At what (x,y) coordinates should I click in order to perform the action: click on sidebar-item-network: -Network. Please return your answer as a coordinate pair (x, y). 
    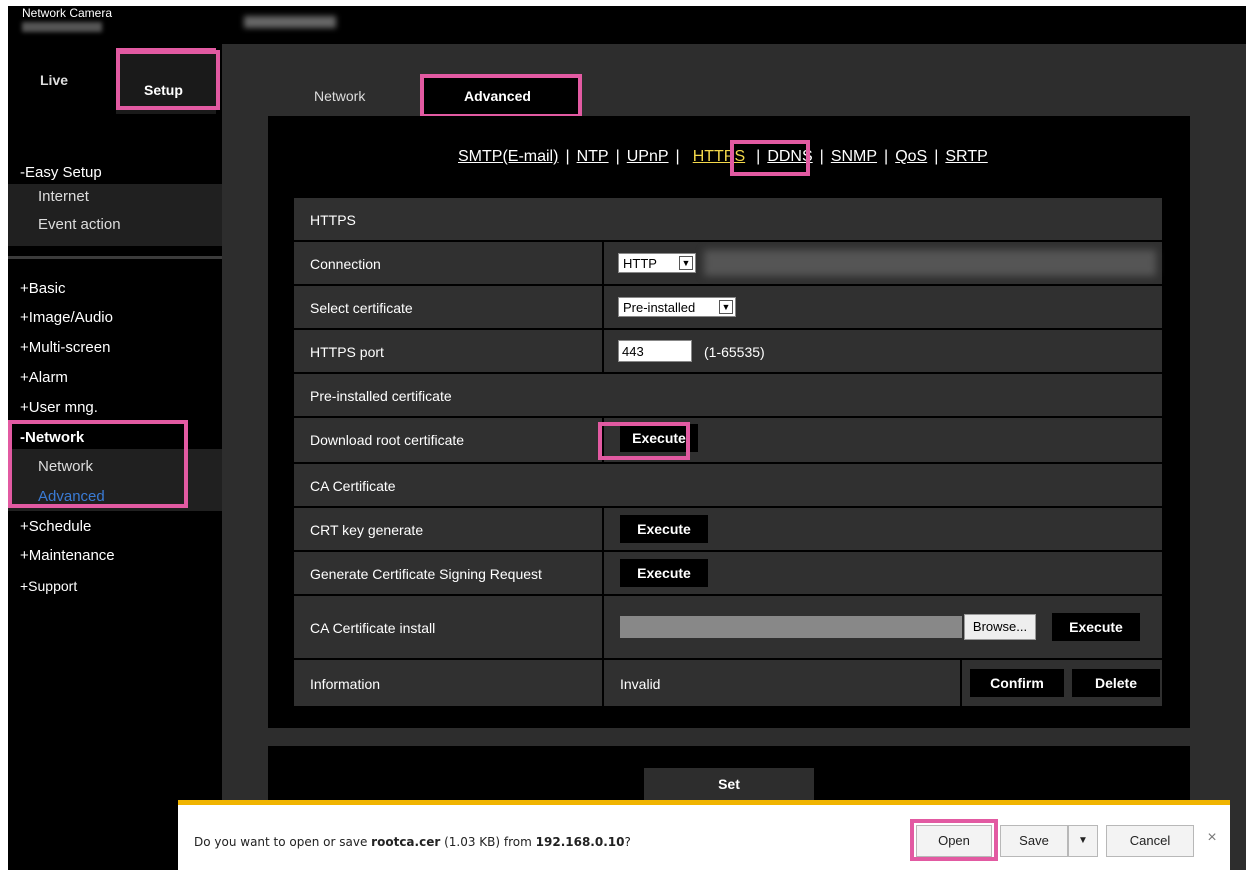
    Looking at the image, I should click on (52, 438).